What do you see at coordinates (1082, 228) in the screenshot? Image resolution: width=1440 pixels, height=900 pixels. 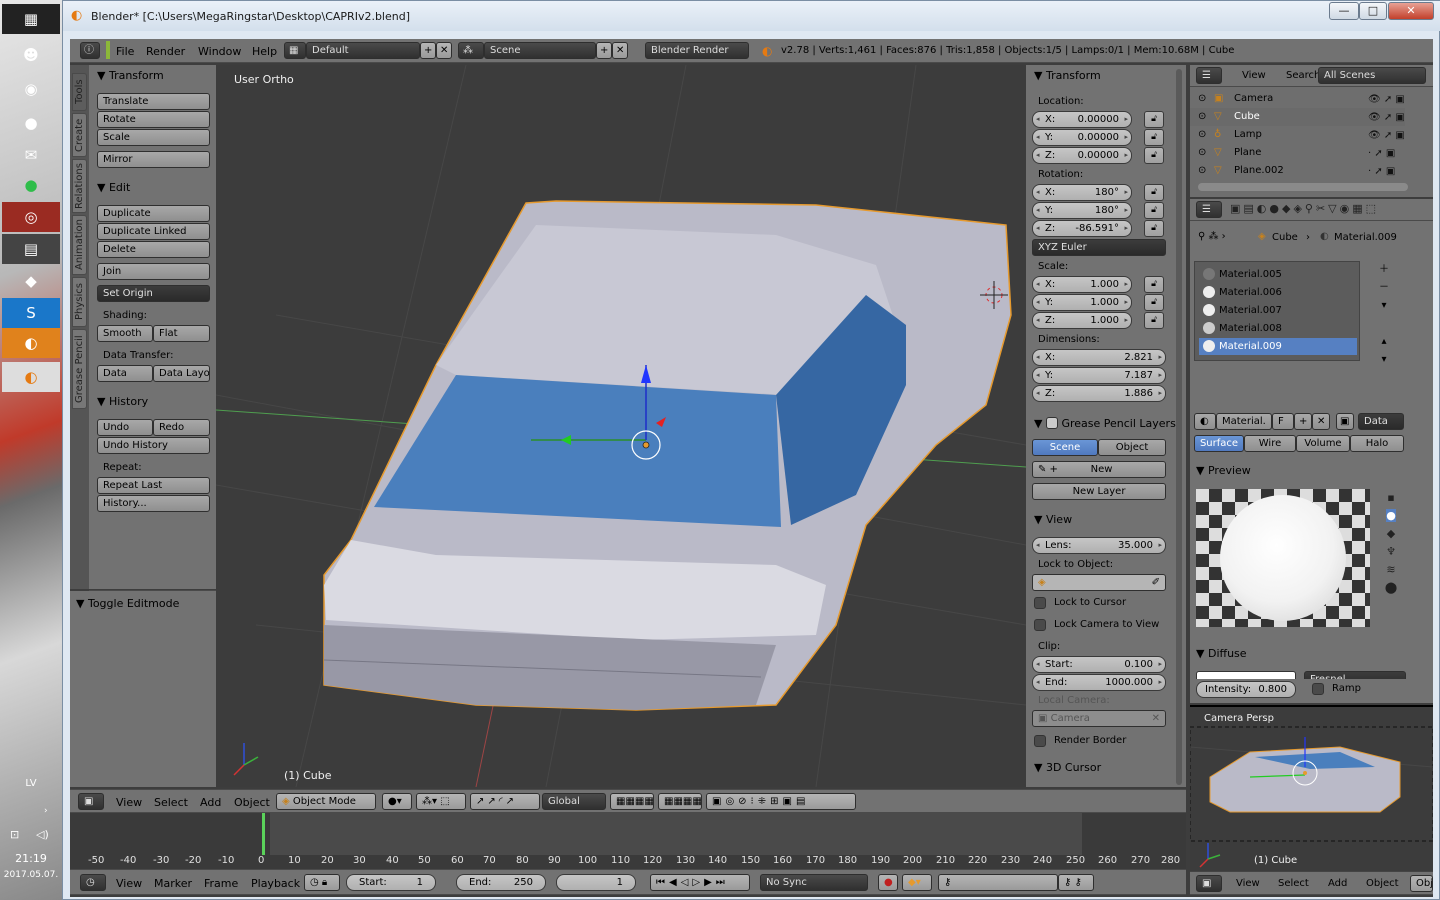 I see `rotation-z-field: ◂ Z: -86.591° ▸` at bounding box center [1082, 228].